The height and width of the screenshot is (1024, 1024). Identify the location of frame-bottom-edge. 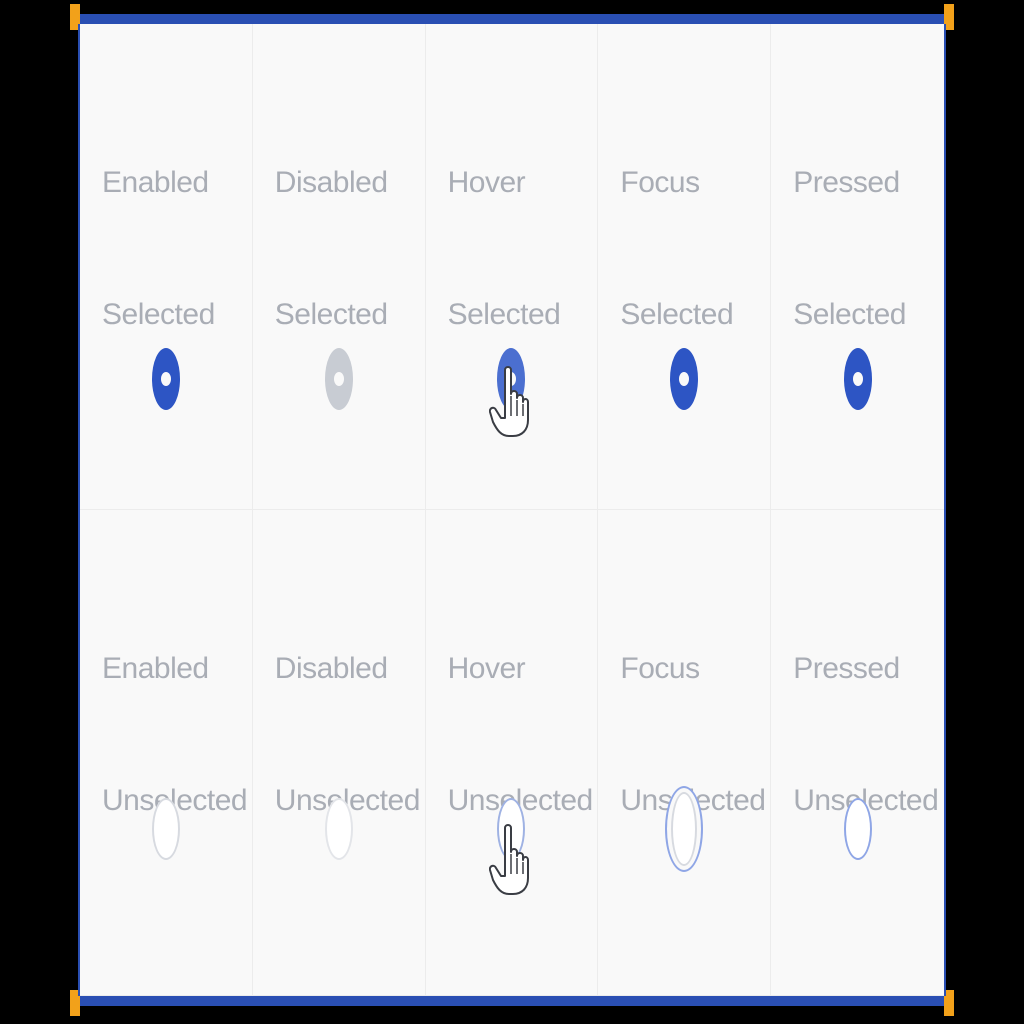
(512, 1001).